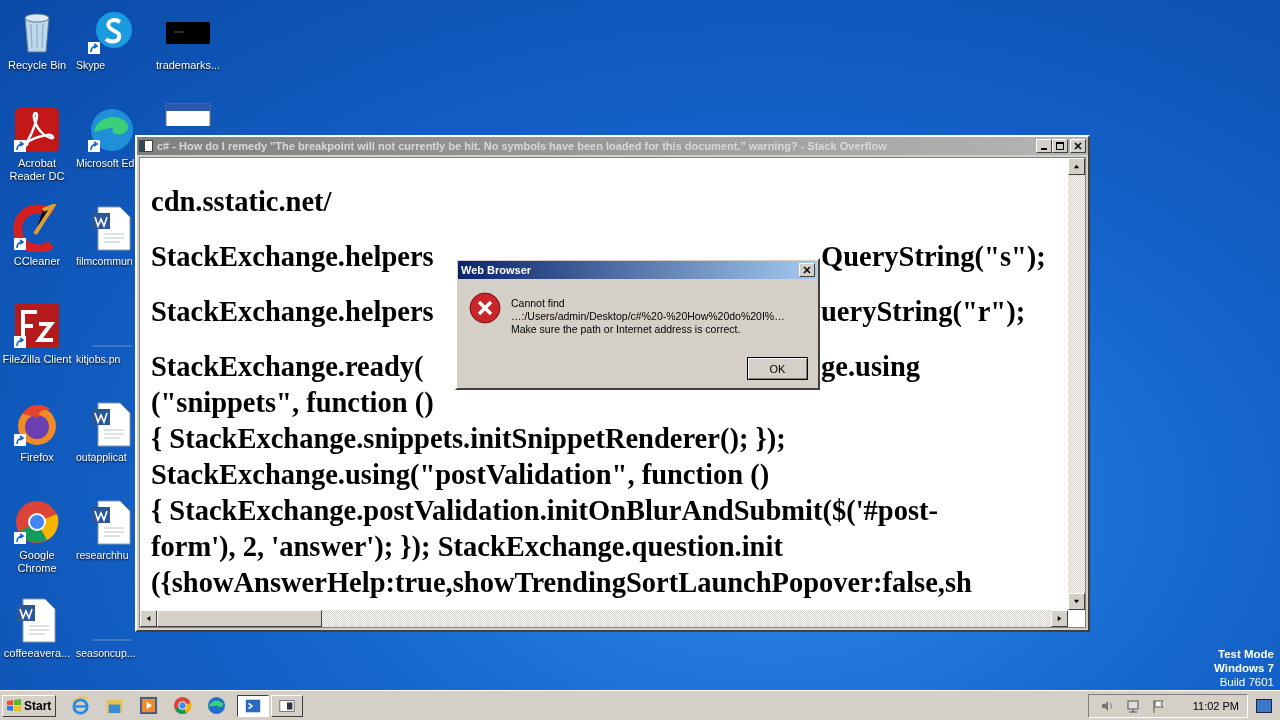  I want to click on page-text: { StackExchange.postValidation.initOnBlurAndSubmit($('#post-, so click(545, 511).